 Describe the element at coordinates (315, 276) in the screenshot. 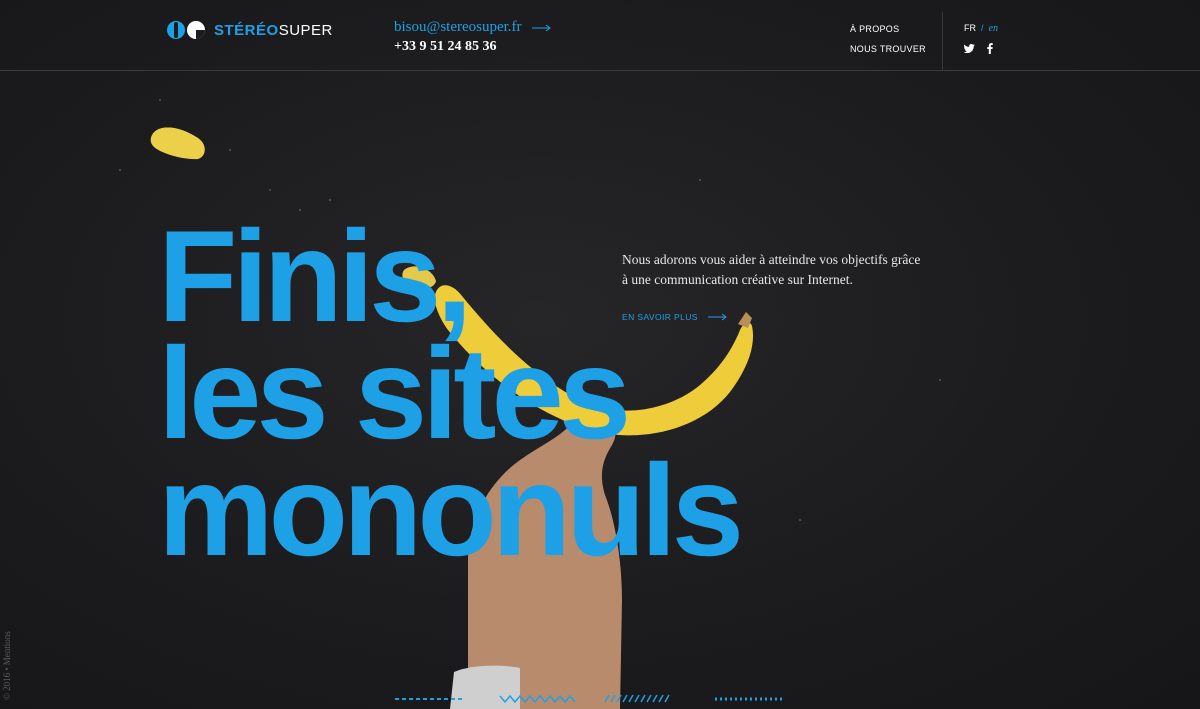

I see `hero-title-line-1: Finis,` at that location.